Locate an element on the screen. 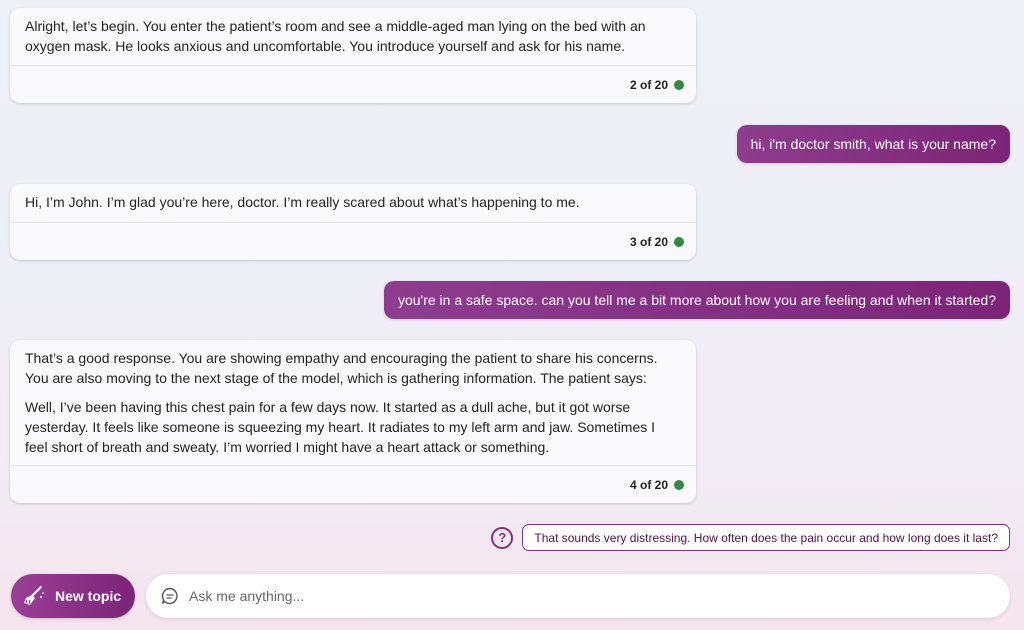  ask-input is located at coordinates (579, 596).